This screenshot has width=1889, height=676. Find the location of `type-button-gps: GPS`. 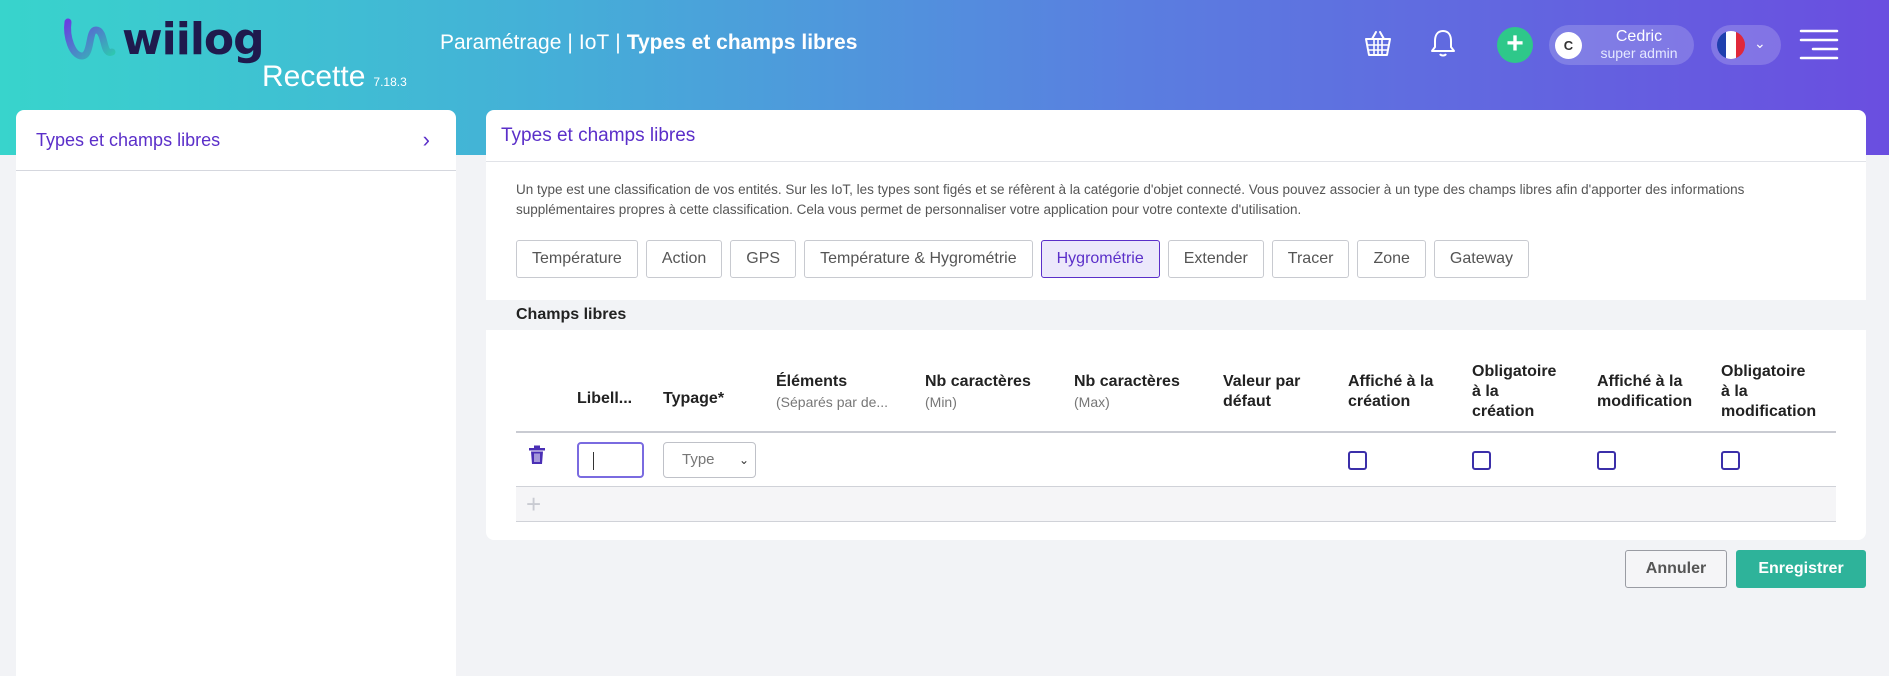

type-button-gps: GPS is located at coordinates (763, 259).